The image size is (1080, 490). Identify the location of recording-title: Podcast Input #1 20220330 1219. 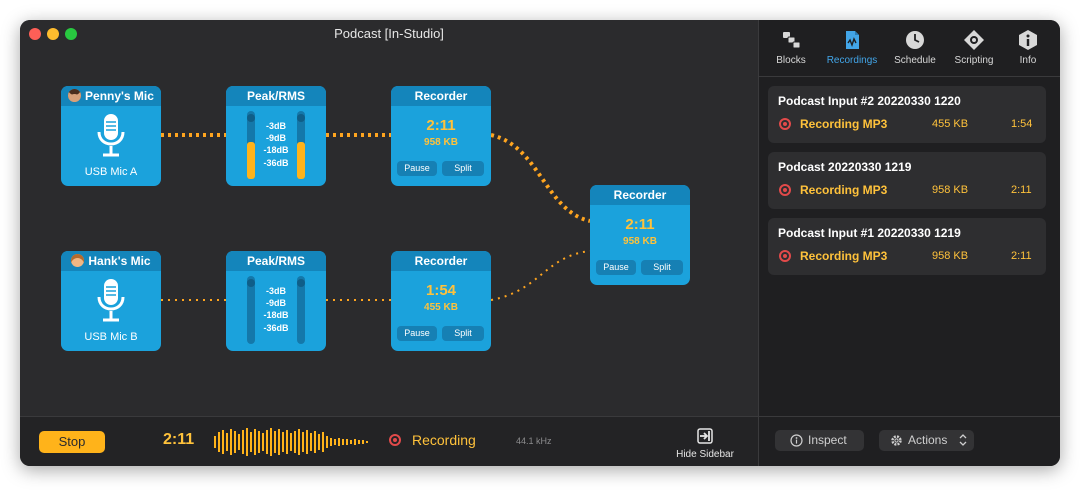
(869, 233).